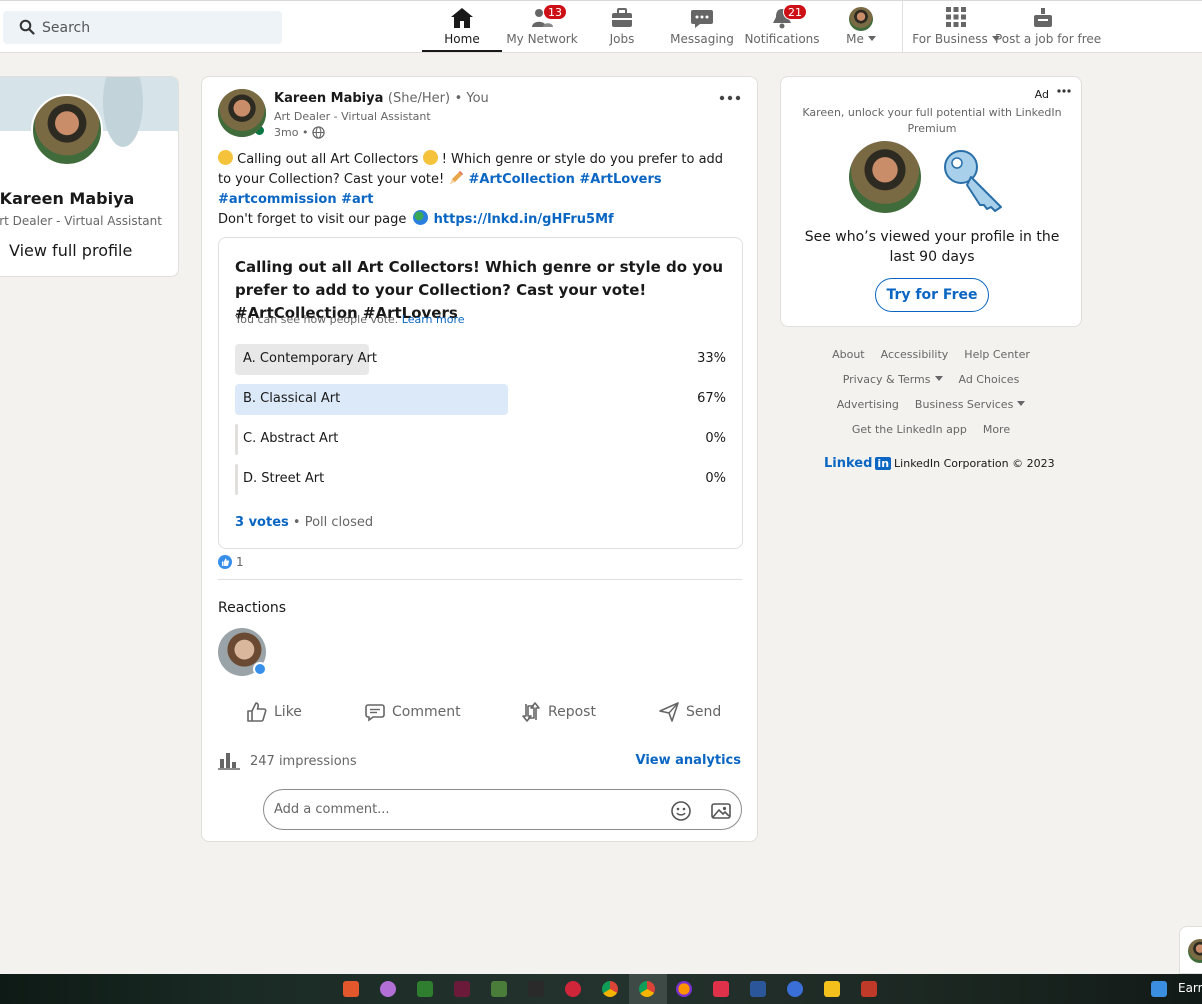 The image size is (1202, 1004). Describe the element at coordinates (310, 358) in the screenshot. I see `poll-option-label: A. Contemporary Art` at that location.